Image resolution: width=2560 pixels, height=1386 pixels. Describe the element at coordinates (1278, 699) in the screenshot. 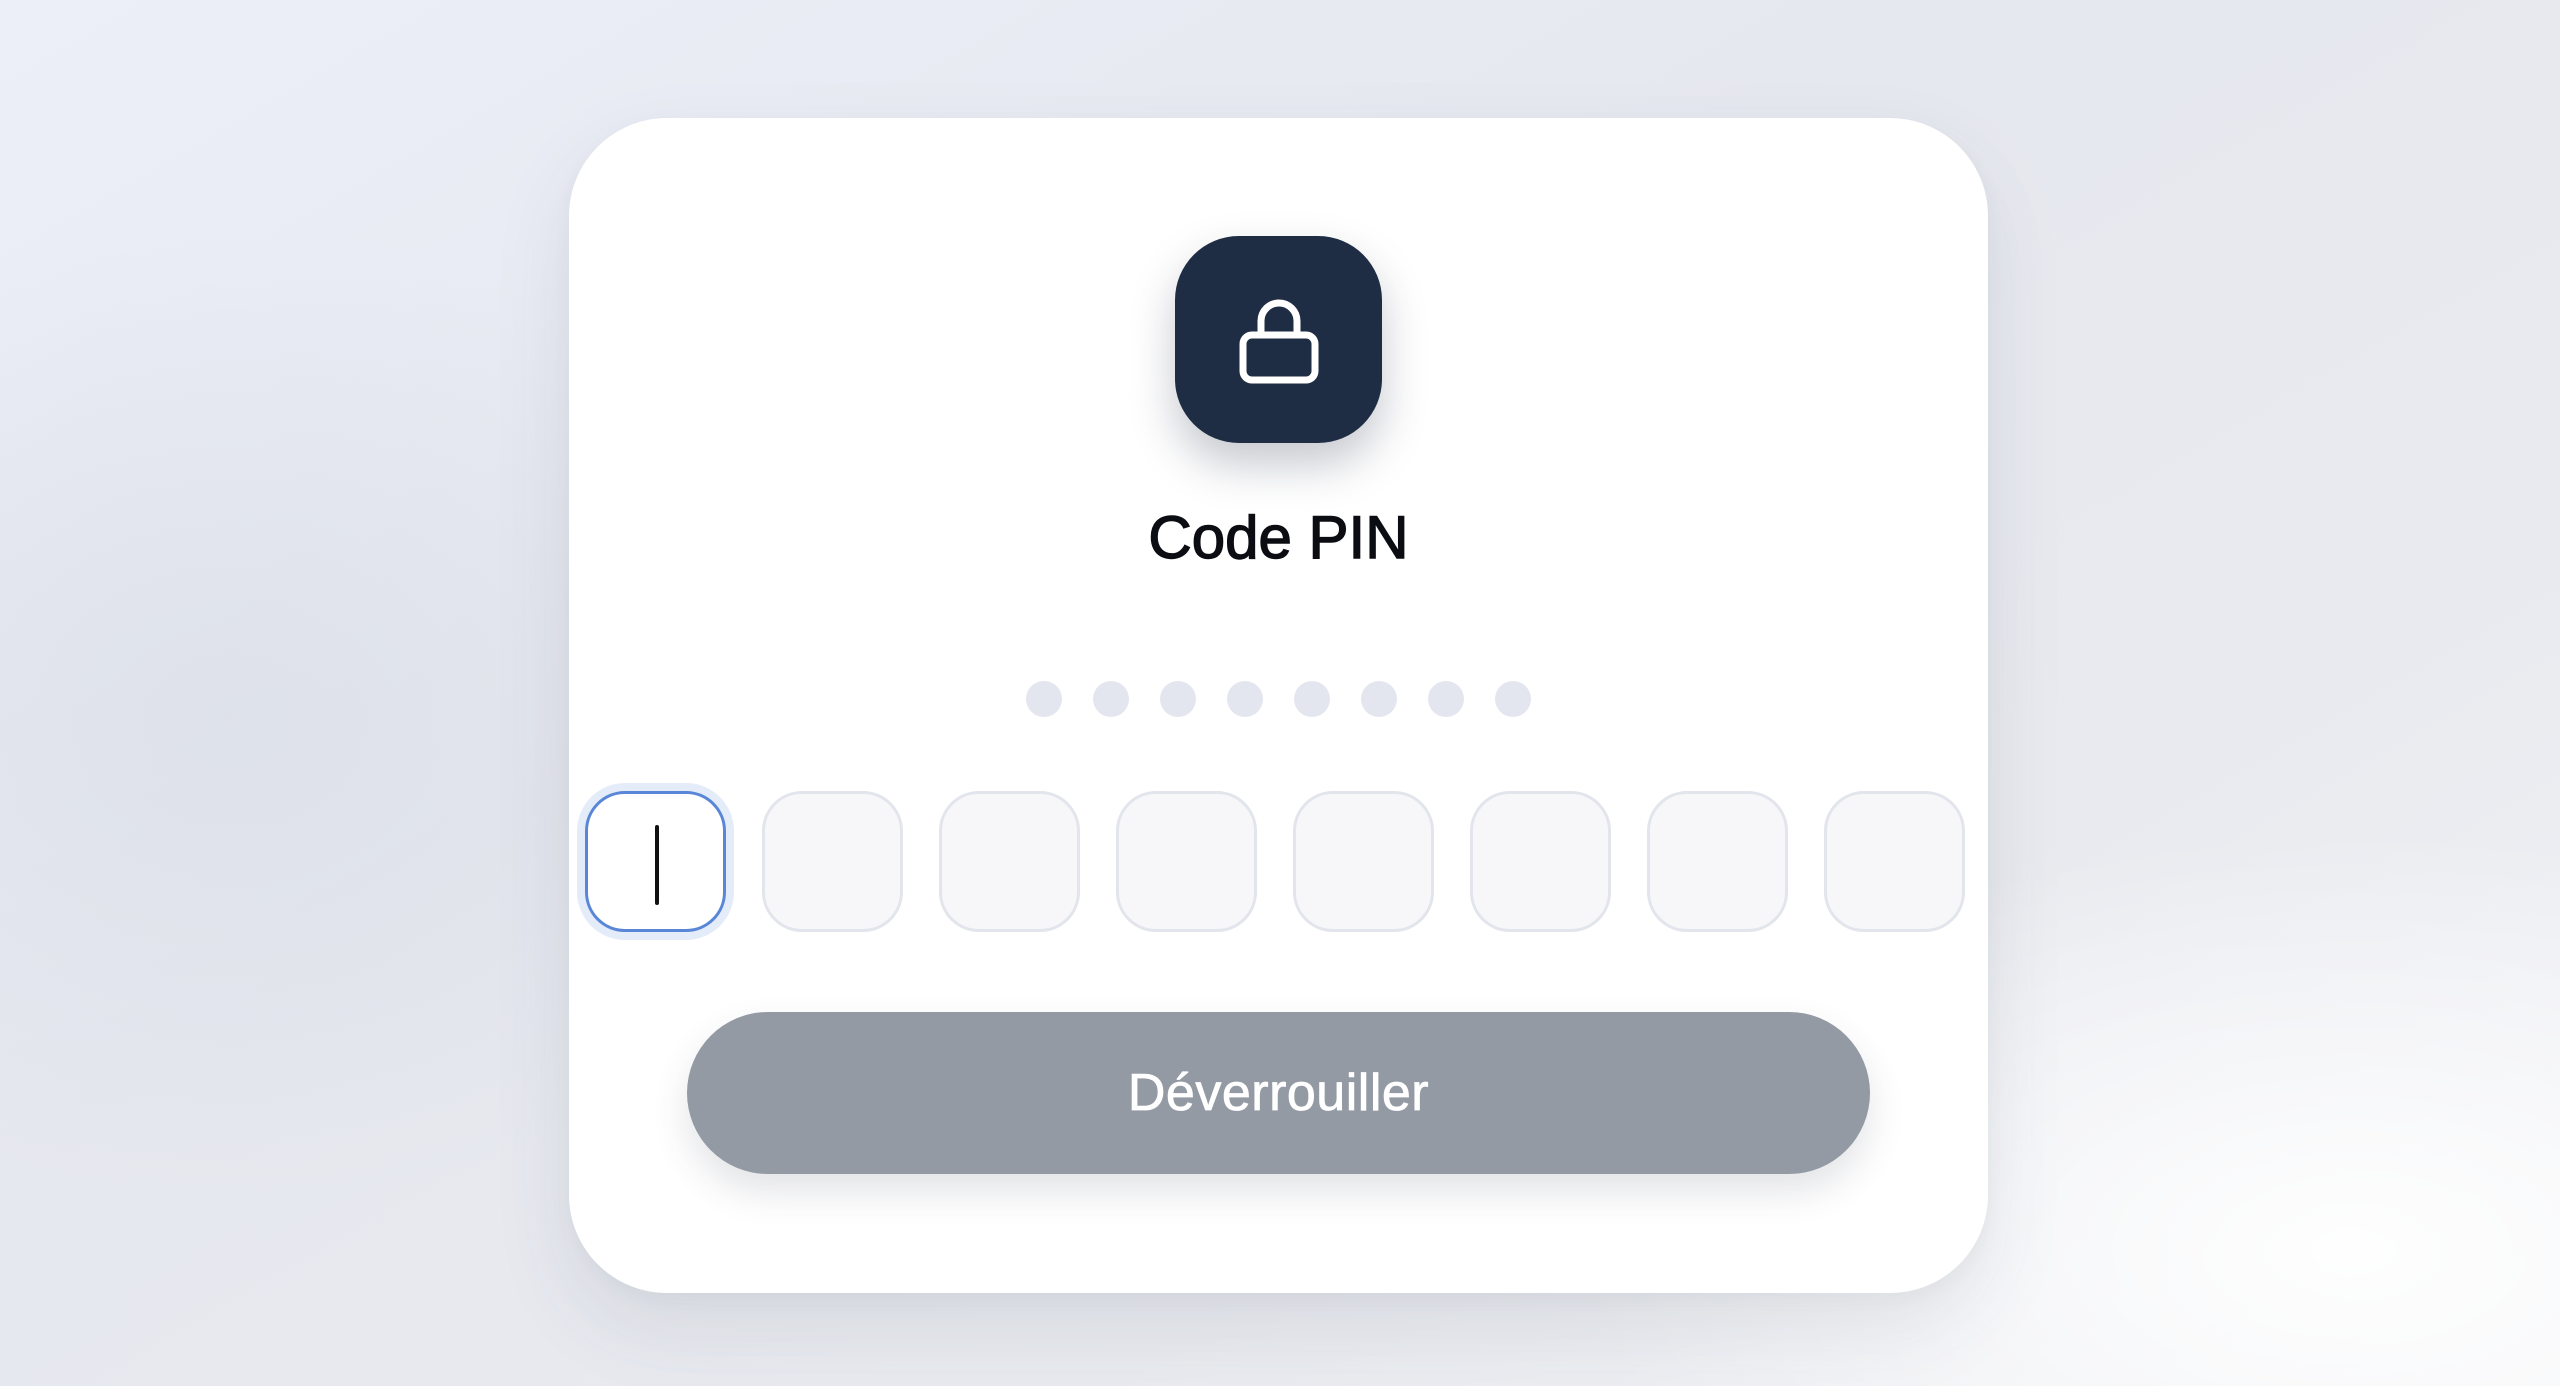

I see `pin-progress-dots` at that location.